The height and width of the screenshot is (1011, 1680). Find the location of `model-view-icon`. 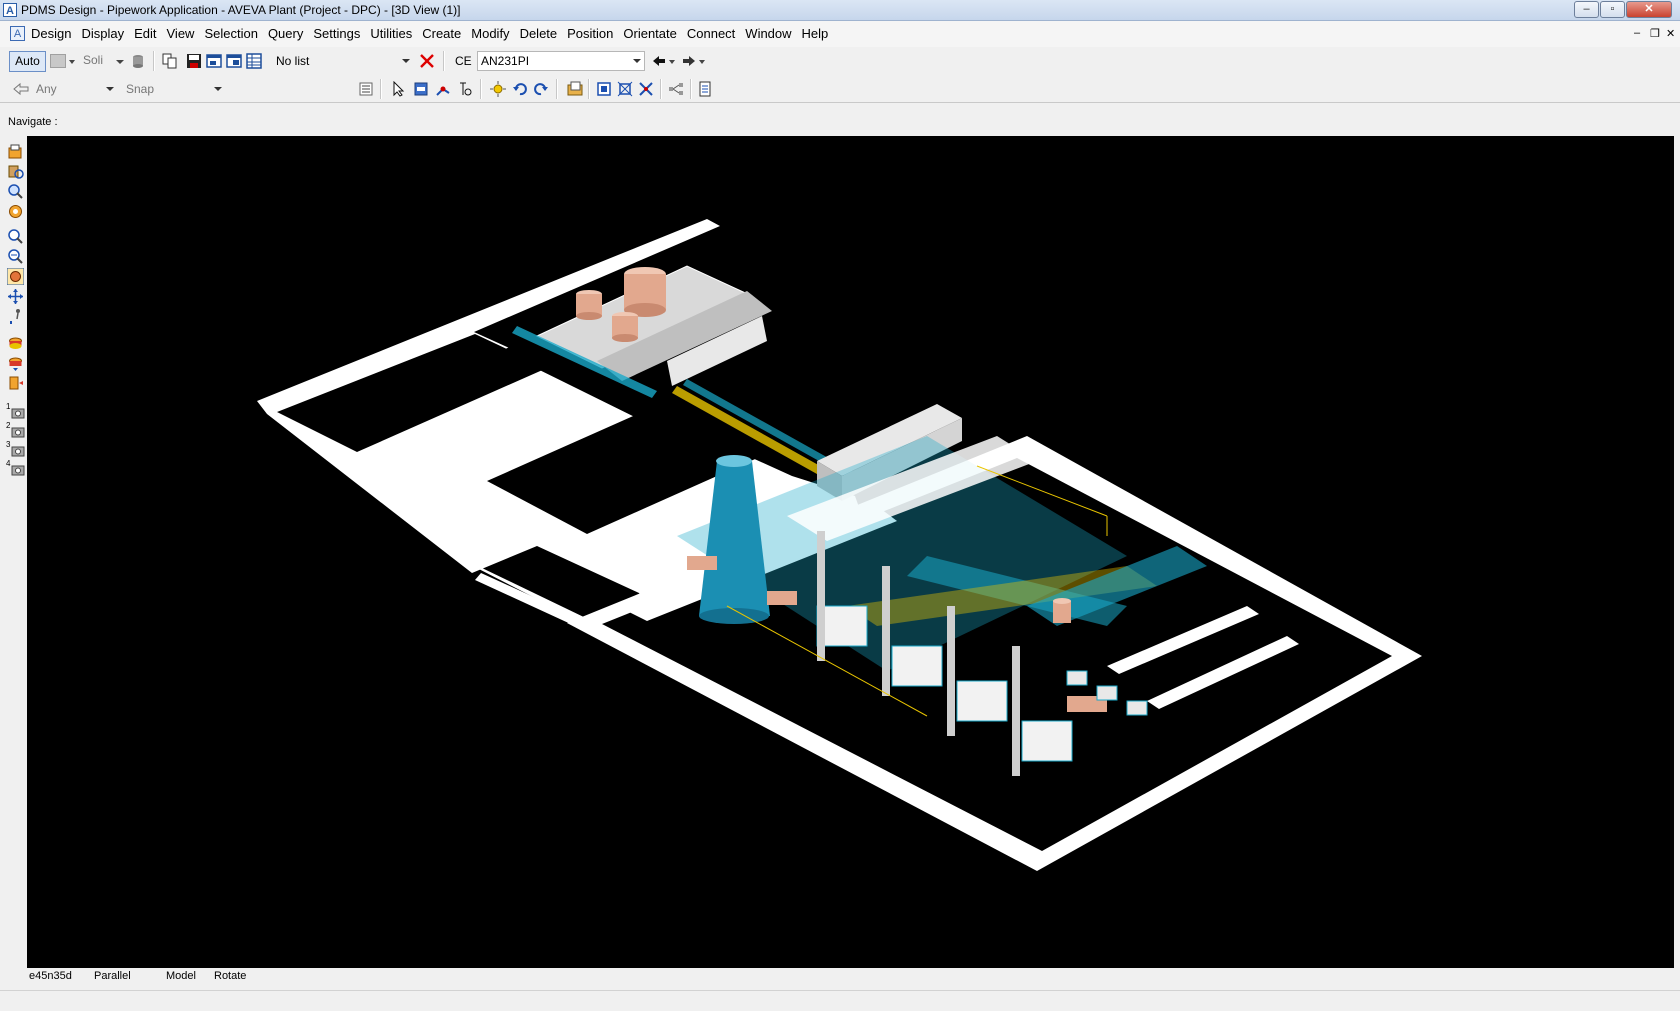

model-view-icon is located at coordinates (15, 343).